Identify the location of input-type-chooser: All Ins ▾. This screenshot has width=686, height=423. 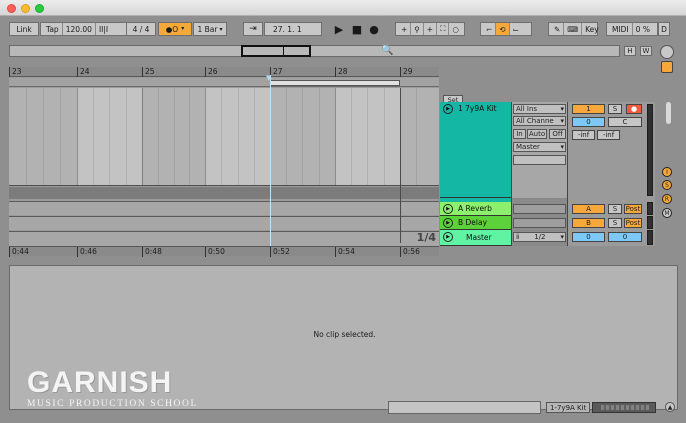
(539, 109).